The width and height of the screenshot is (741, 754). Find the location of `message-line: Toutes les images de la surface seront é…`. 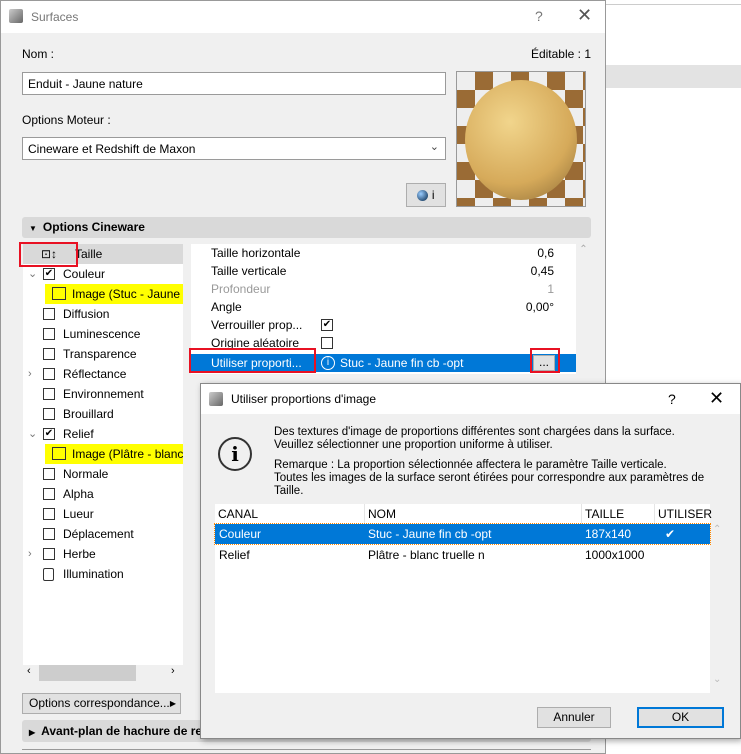

message-line: Toutes les images de la surface seront é… is located at coordinates (489, 478).